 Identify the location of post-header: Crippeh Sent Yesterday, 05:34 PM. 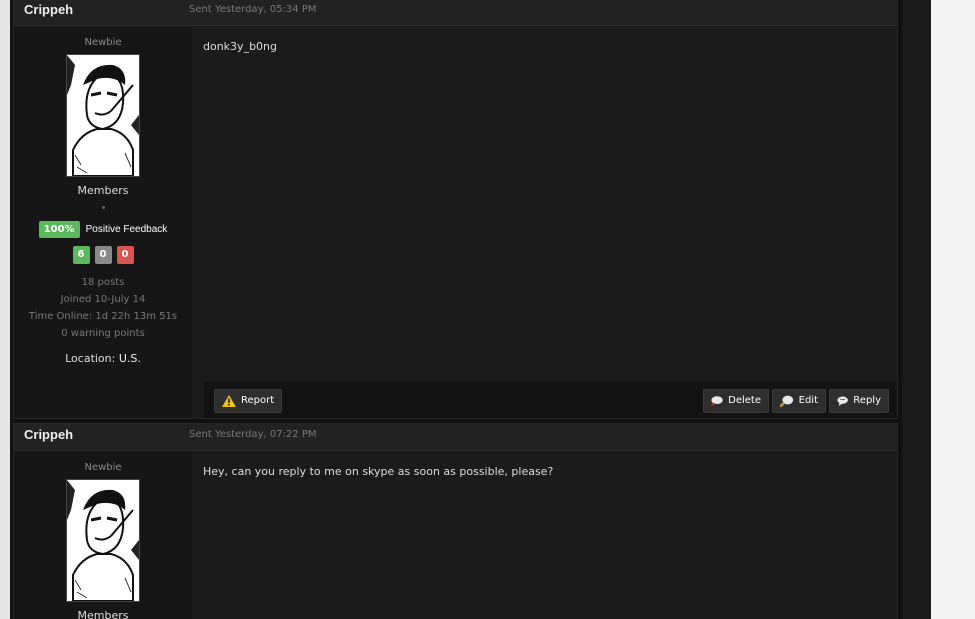
(455, 13).